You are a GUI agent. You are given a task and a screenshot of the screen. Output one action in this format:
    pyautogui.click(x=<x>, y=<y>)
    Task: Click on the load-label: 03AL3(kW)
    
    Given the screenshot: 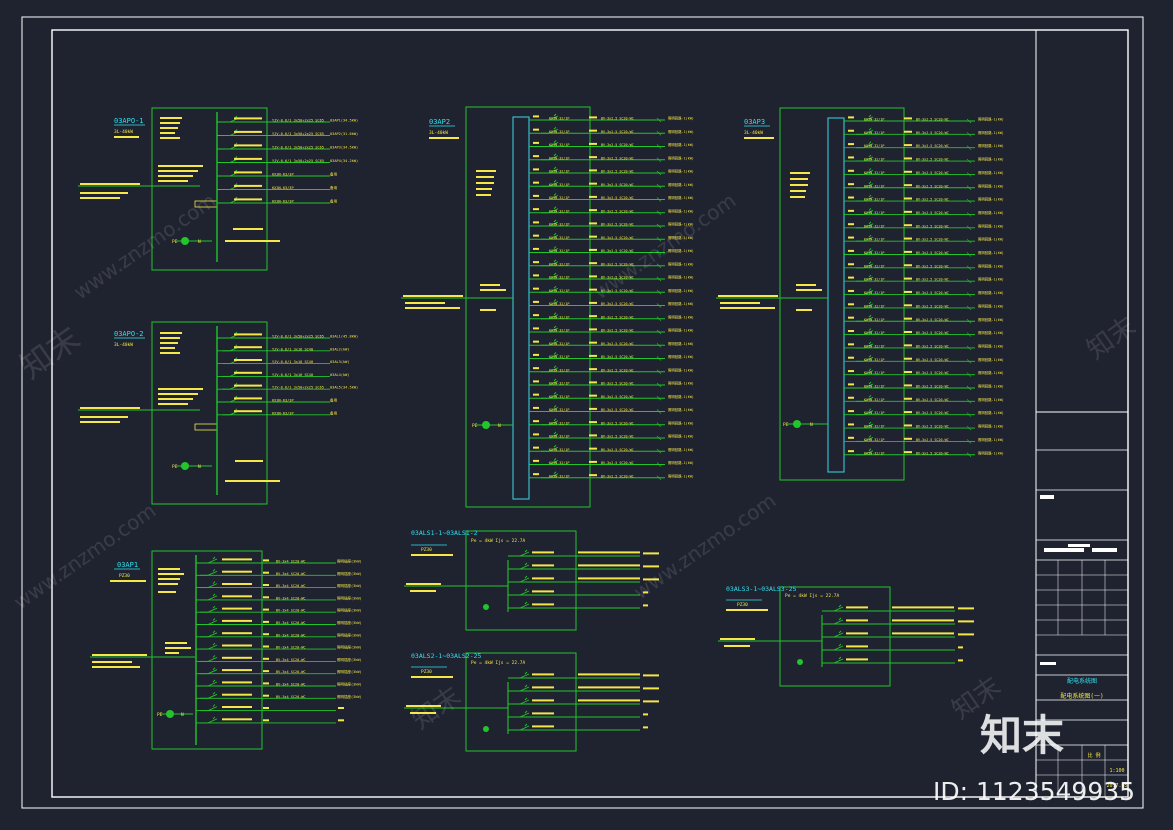 What is the action you would take?
    pyautogui.click(x=339, y=362)
    